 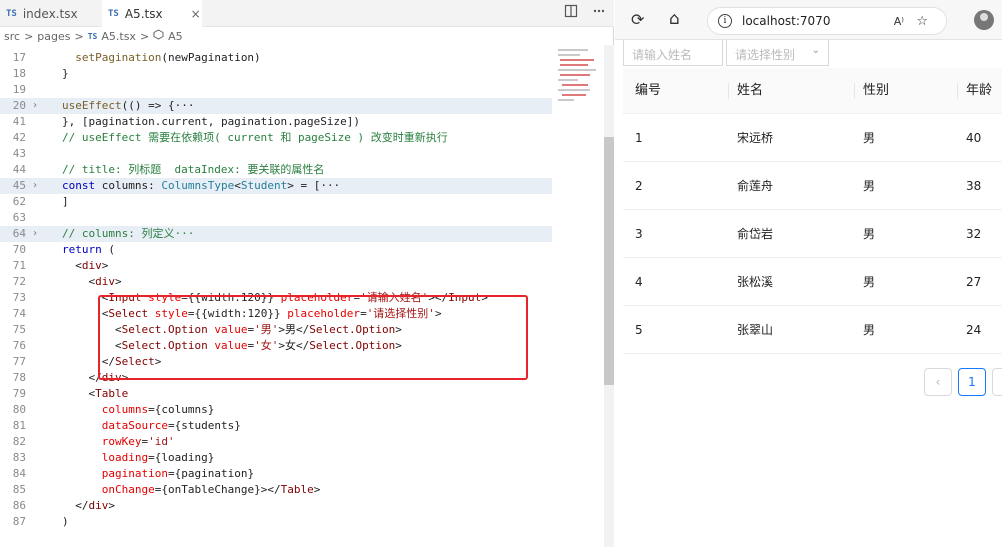 What do you see at coordinates (786, 21) in the screenshot?
I see `url-text: localhost:7070` at bounding box center [786, 21].